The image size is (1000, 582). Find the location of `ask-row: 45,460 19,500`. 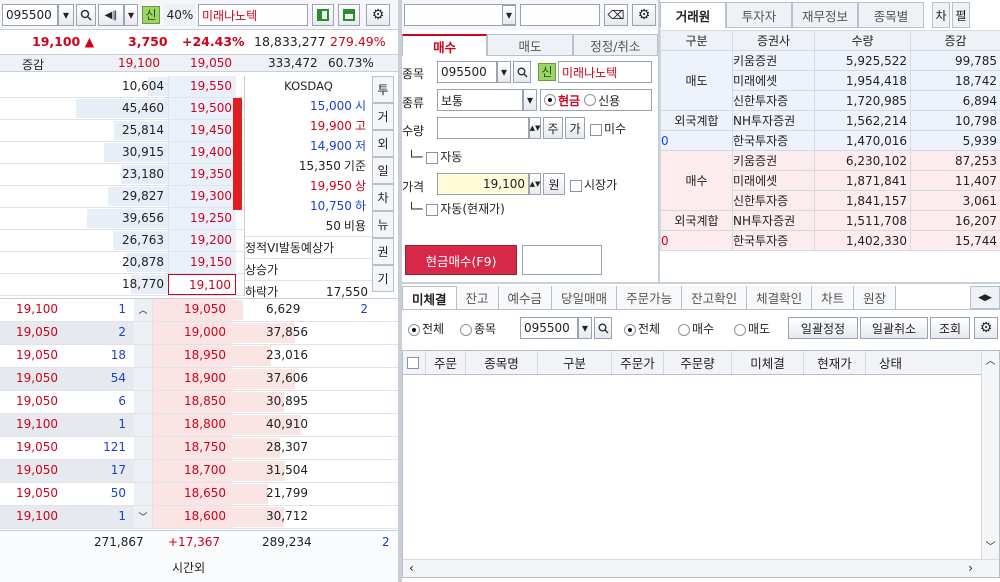

ask-row: 45,460 19,500 is located at coordinates (122, 109).